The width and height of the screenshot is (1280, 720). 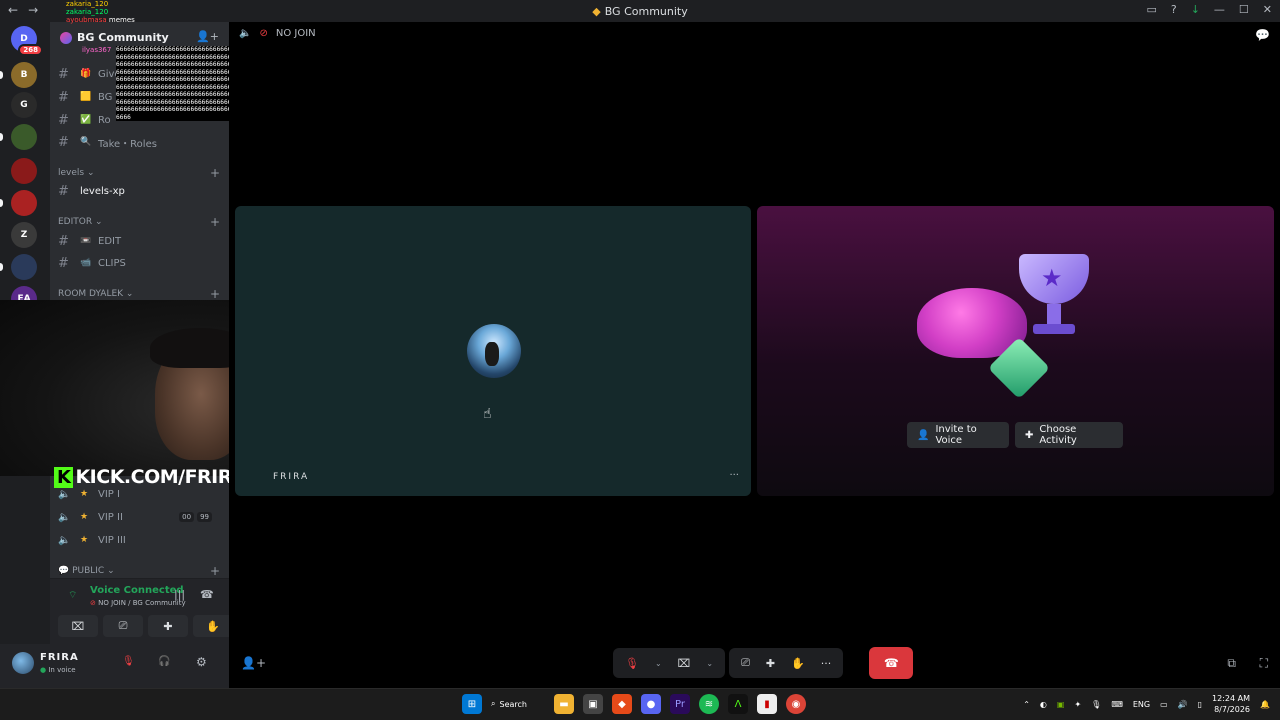 What do you see at coordinates (207, 594) in the screenshot?
I see `disconnect-icon: ☎` at bounding box center [207, 594].